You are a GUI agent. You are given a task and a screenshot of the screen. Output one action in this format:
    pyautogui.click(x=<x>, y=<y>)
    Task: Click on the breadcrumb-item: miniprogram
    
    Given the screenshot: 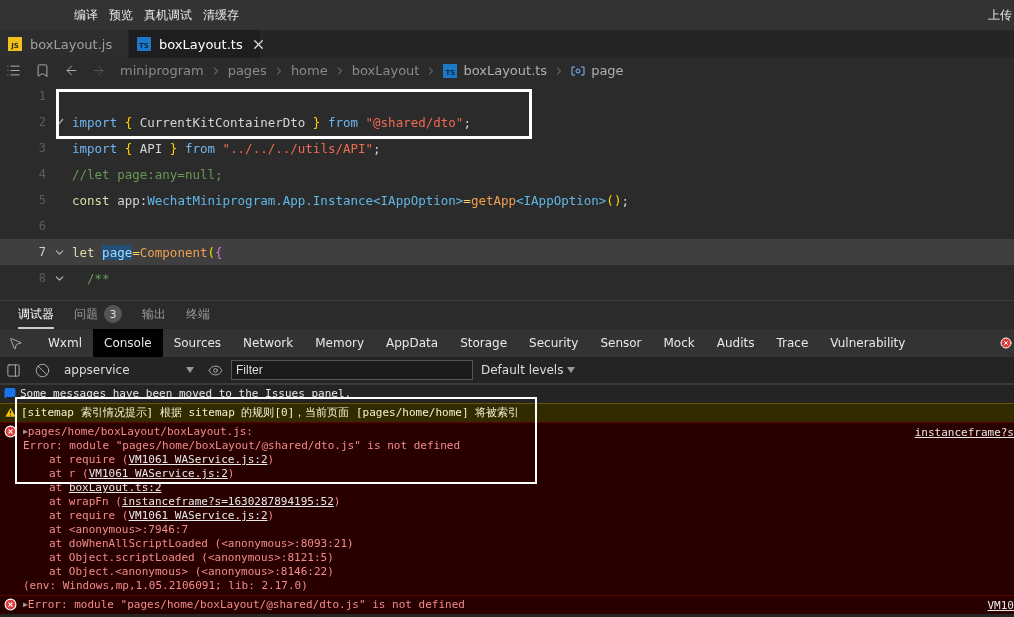 What is the action you would take?
    pyautogui.click(x=162, y=70)
    